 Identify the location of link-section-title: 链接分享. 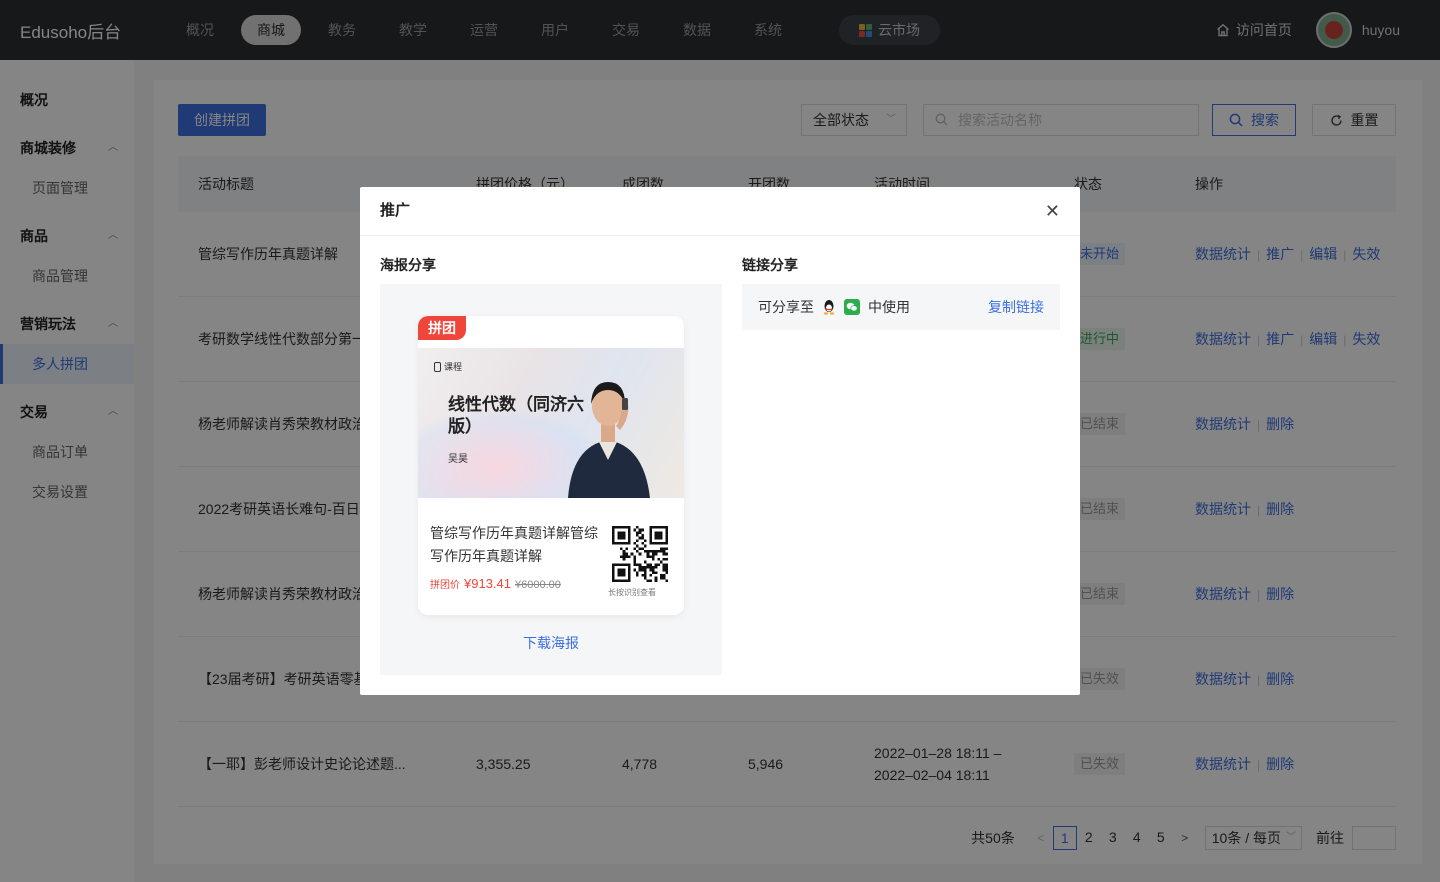
(770, 265).